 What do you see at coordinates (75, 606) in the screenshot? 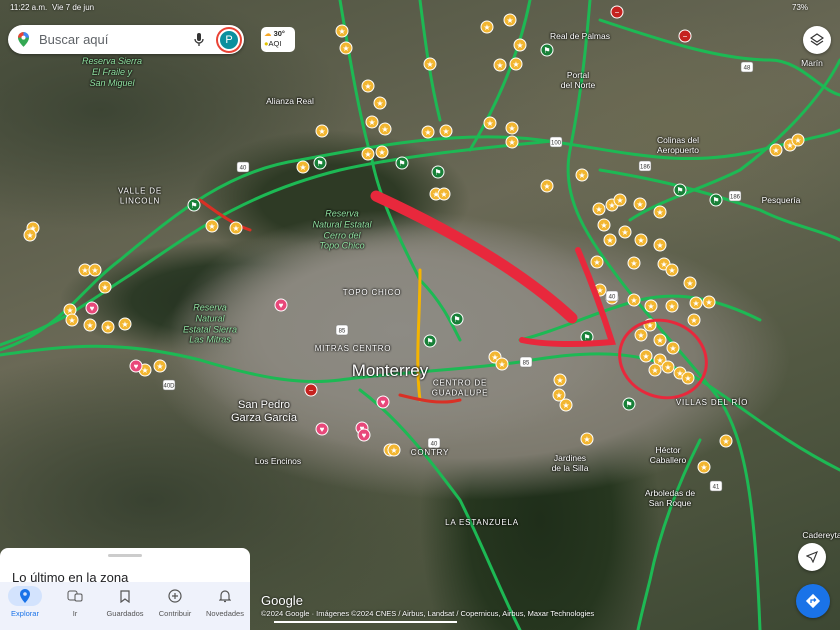
I see `nav-ir: Ir` at bounding box center [75, 606].